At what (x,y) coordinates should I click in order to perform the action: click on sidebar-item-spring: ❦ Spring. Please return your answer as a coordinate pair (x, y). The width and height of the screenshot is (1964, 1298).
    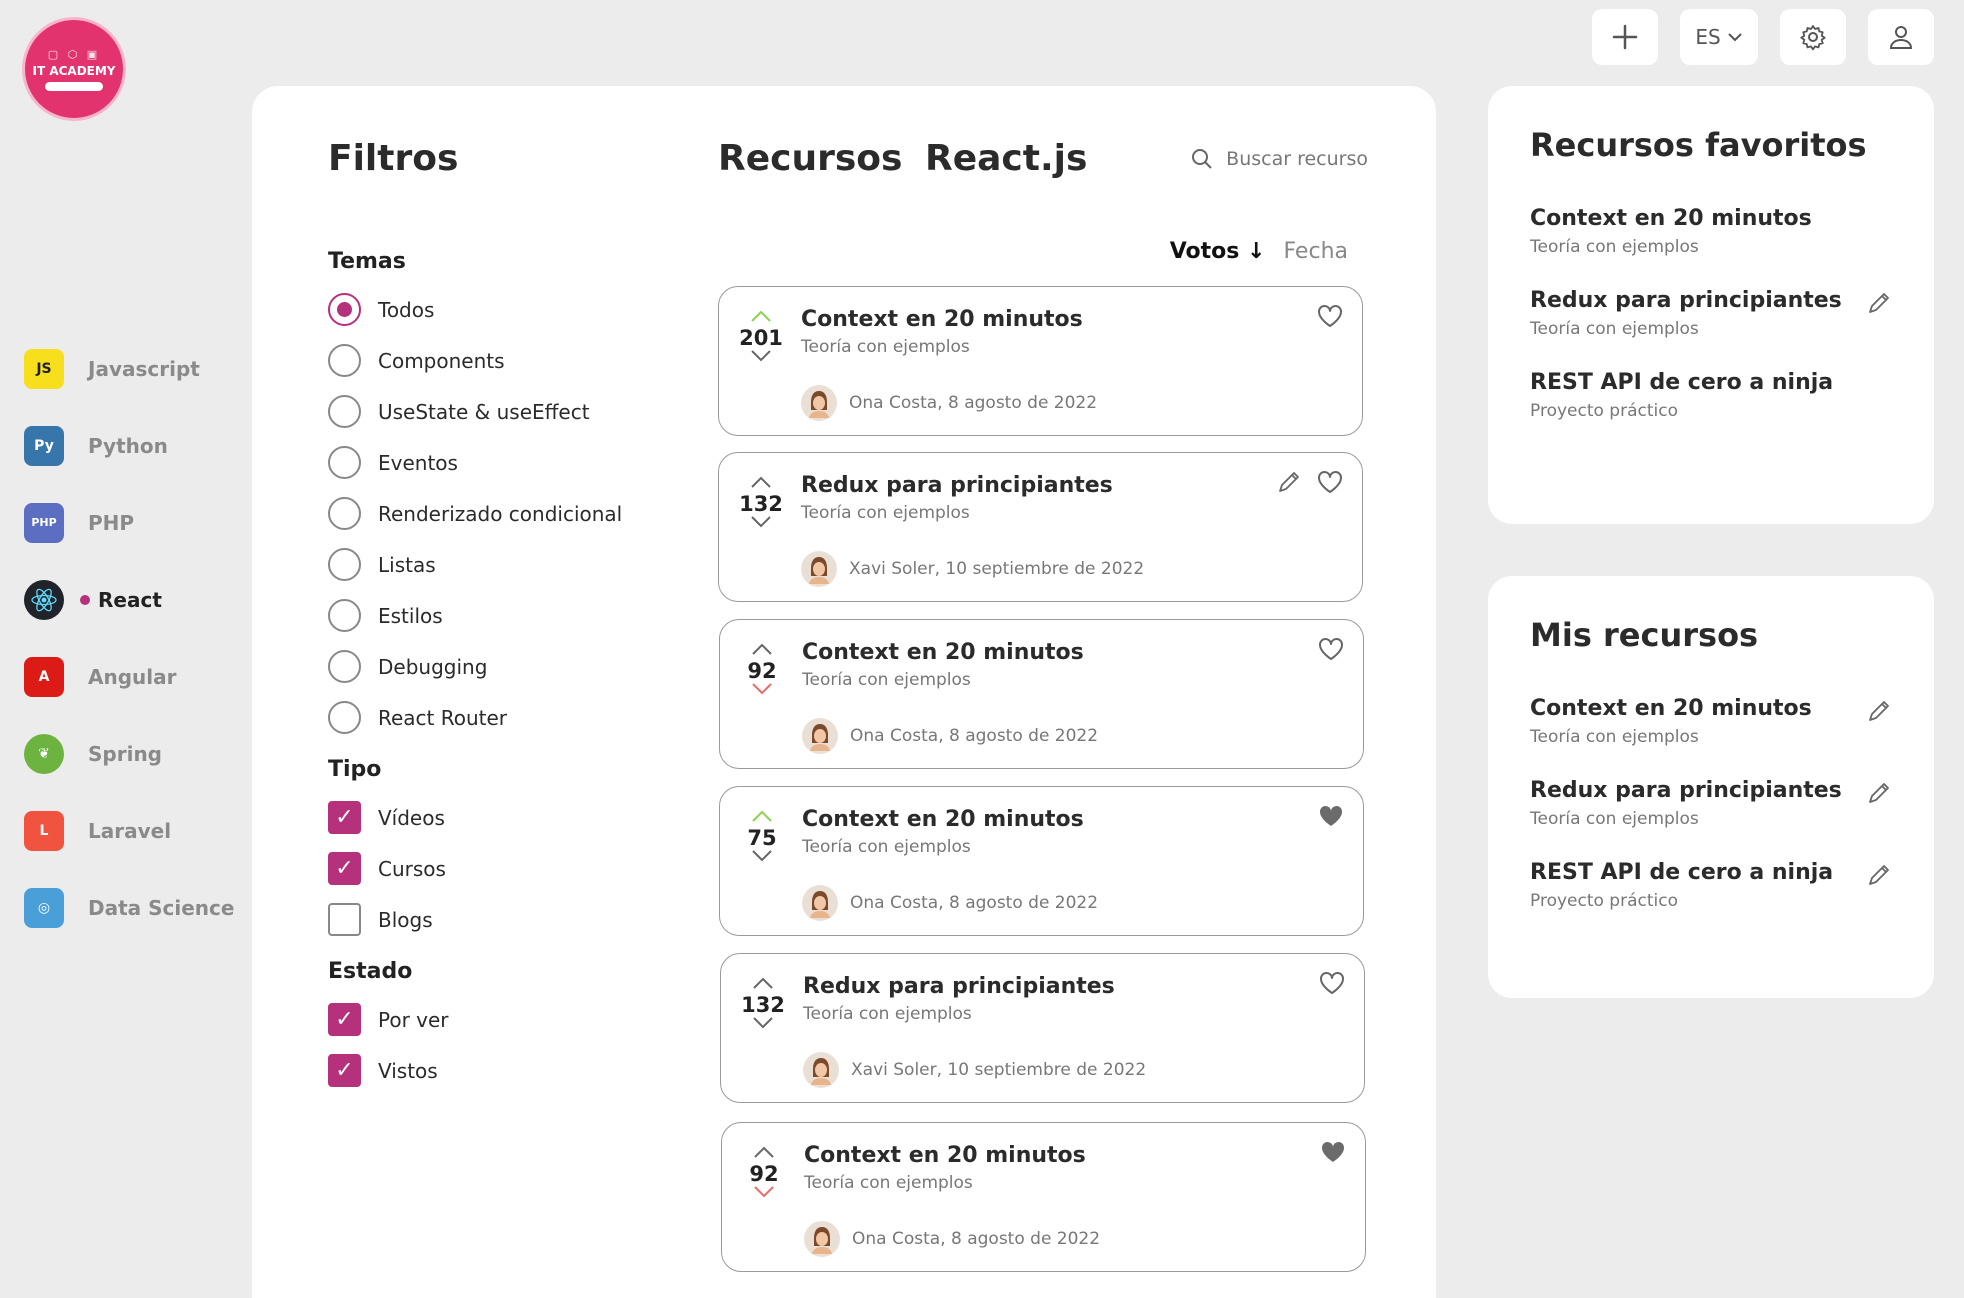
    Looking at the image, I should click on (134, 753).